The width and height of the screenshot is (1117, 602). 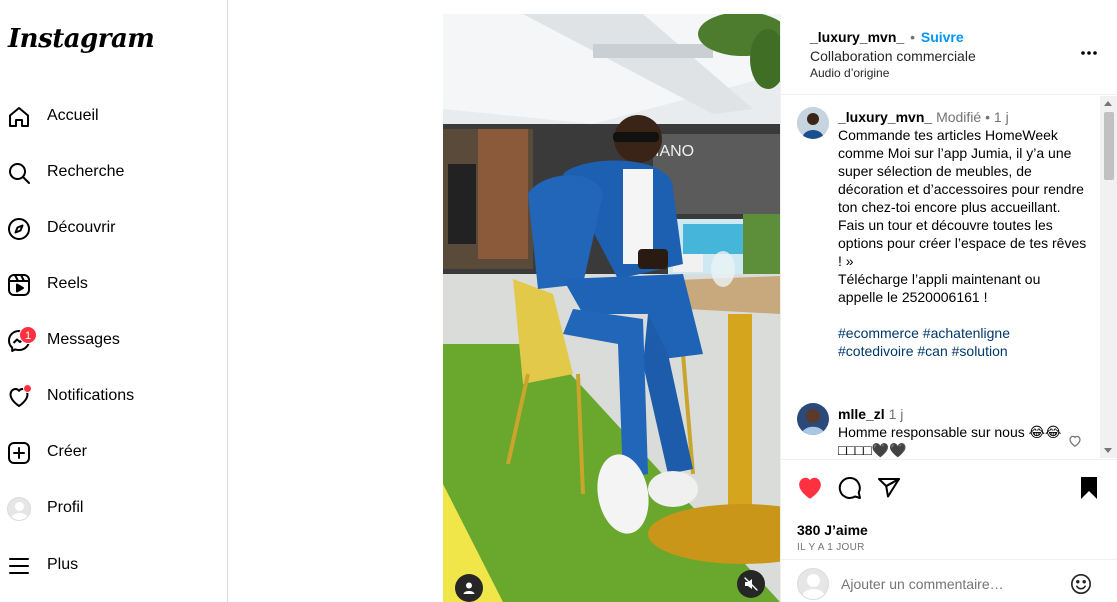 What do you see at coordinates (19, 117) in the screenshot?
I see `home-icon` at bounding box center [19, 117].